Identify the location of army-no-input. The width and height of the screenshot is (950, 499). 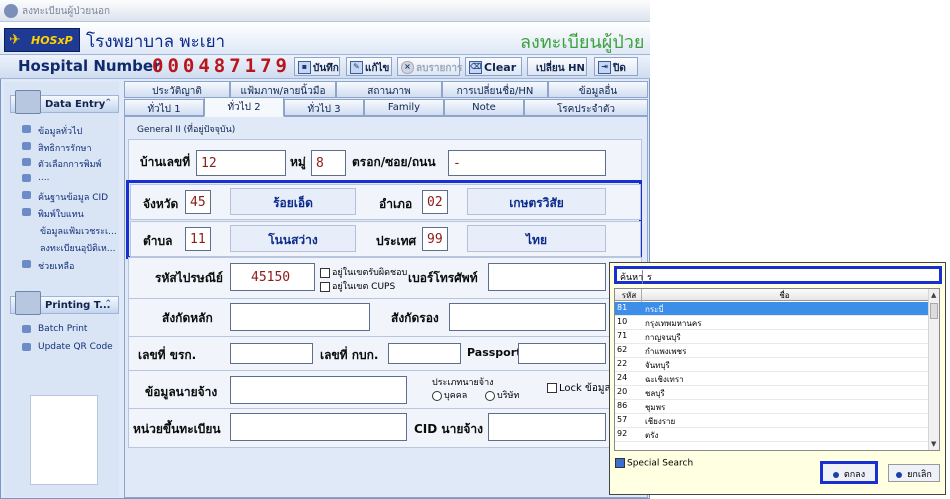
(424, 353).